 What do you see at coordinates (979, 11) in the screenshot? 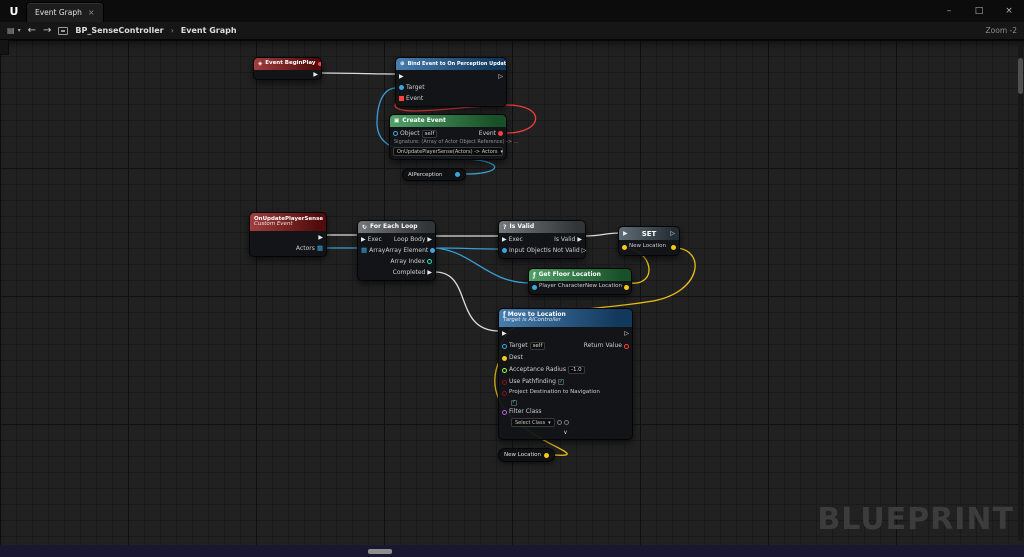
I see `maximize-button: □` at bounding box center [979, 11].